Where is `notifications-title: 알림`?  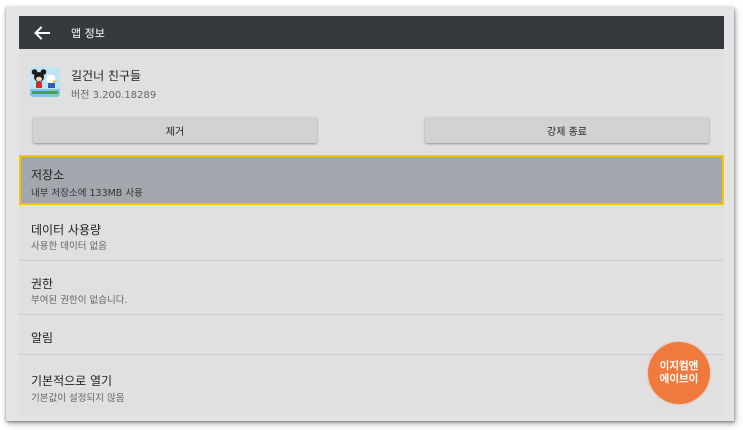 notifications-title: 알림 is located at coordinates (42, 338).